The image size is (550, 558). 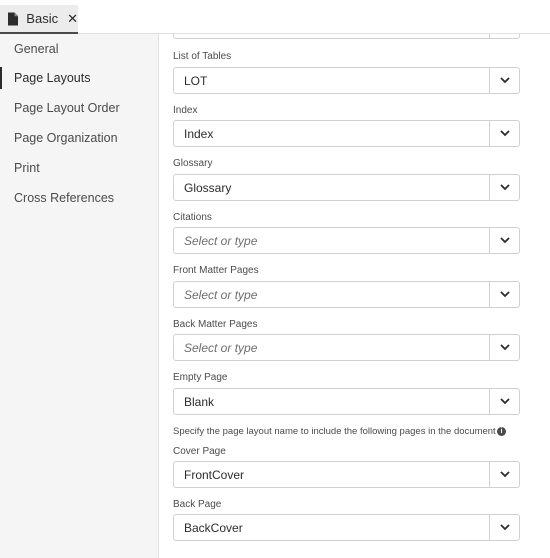 I want to click on partial-combo, so click(x=346, y=36).